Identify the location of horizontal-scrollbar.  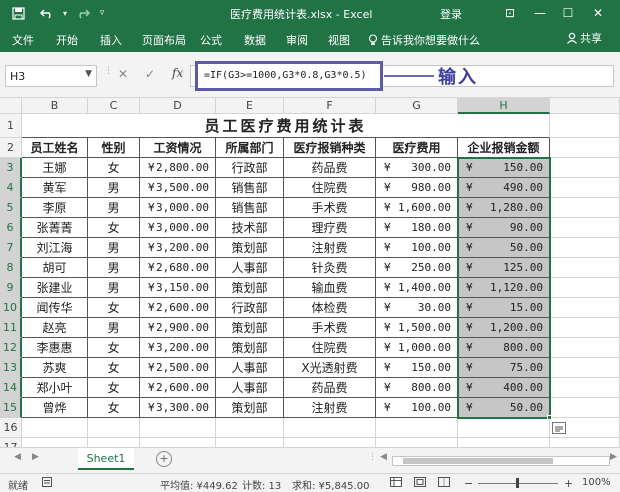
(501, 461).